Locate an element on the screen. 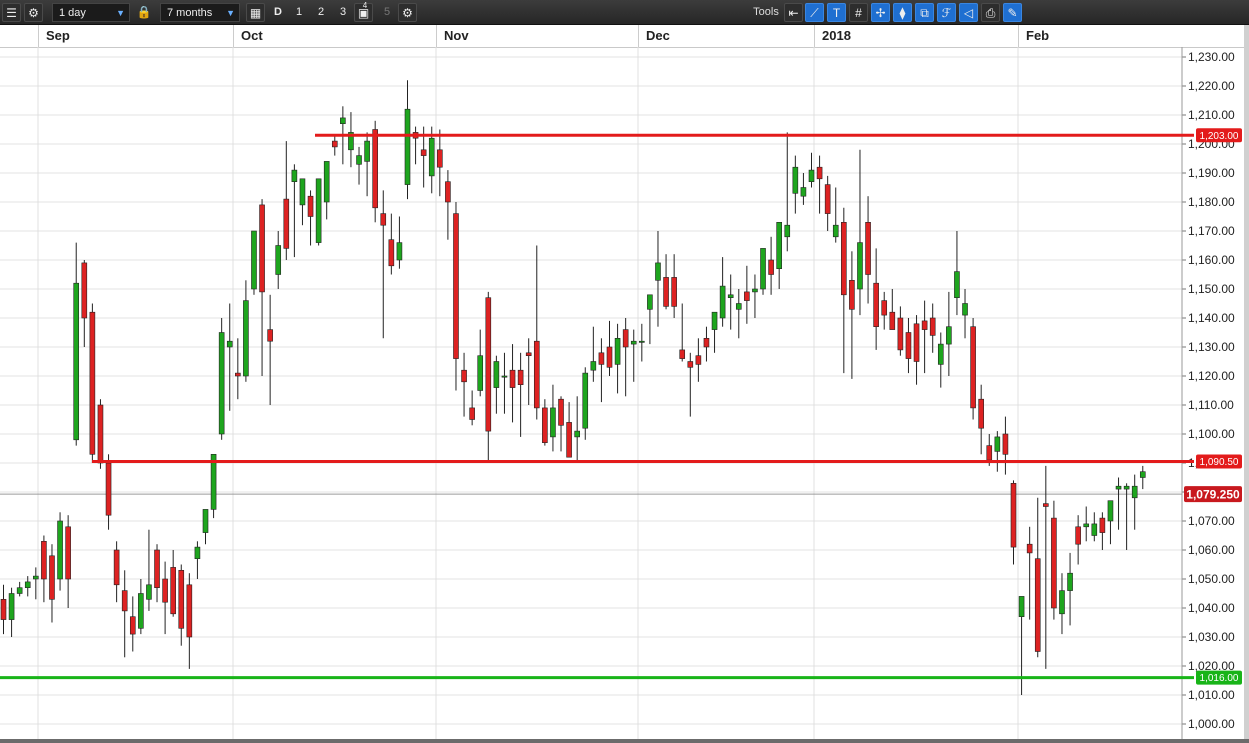 This screenshot has width=1249, height=743. label-tag-icon: ◁ is located at coordinates (968, 12).